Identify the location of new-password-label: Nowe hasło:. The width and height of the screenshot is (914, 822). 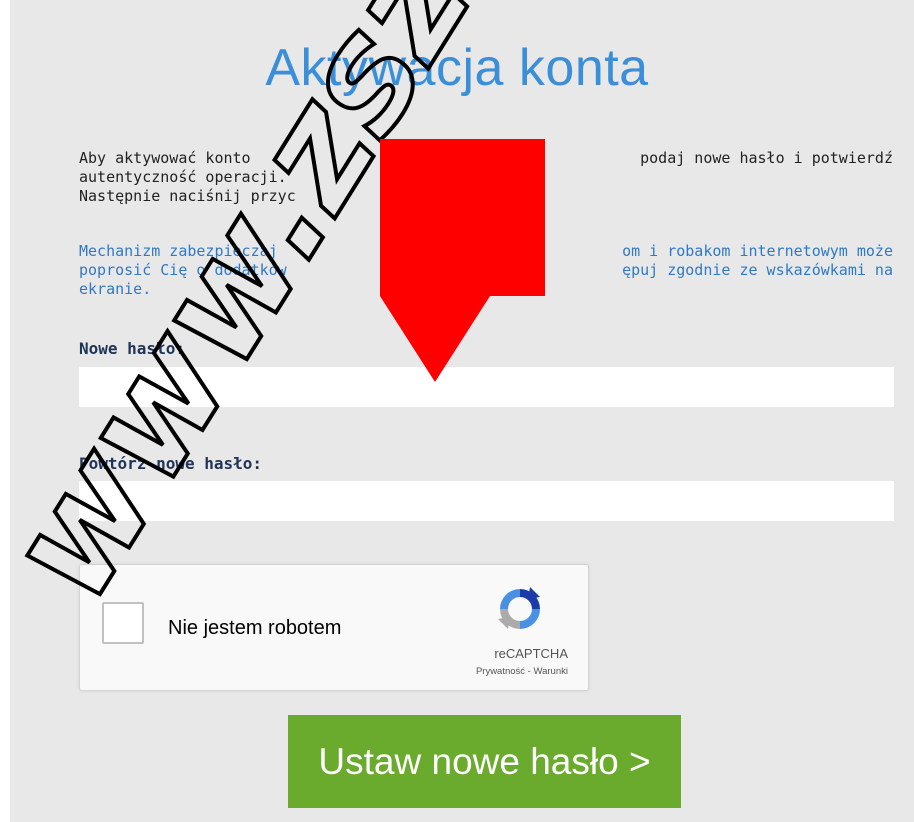
(132, 348).